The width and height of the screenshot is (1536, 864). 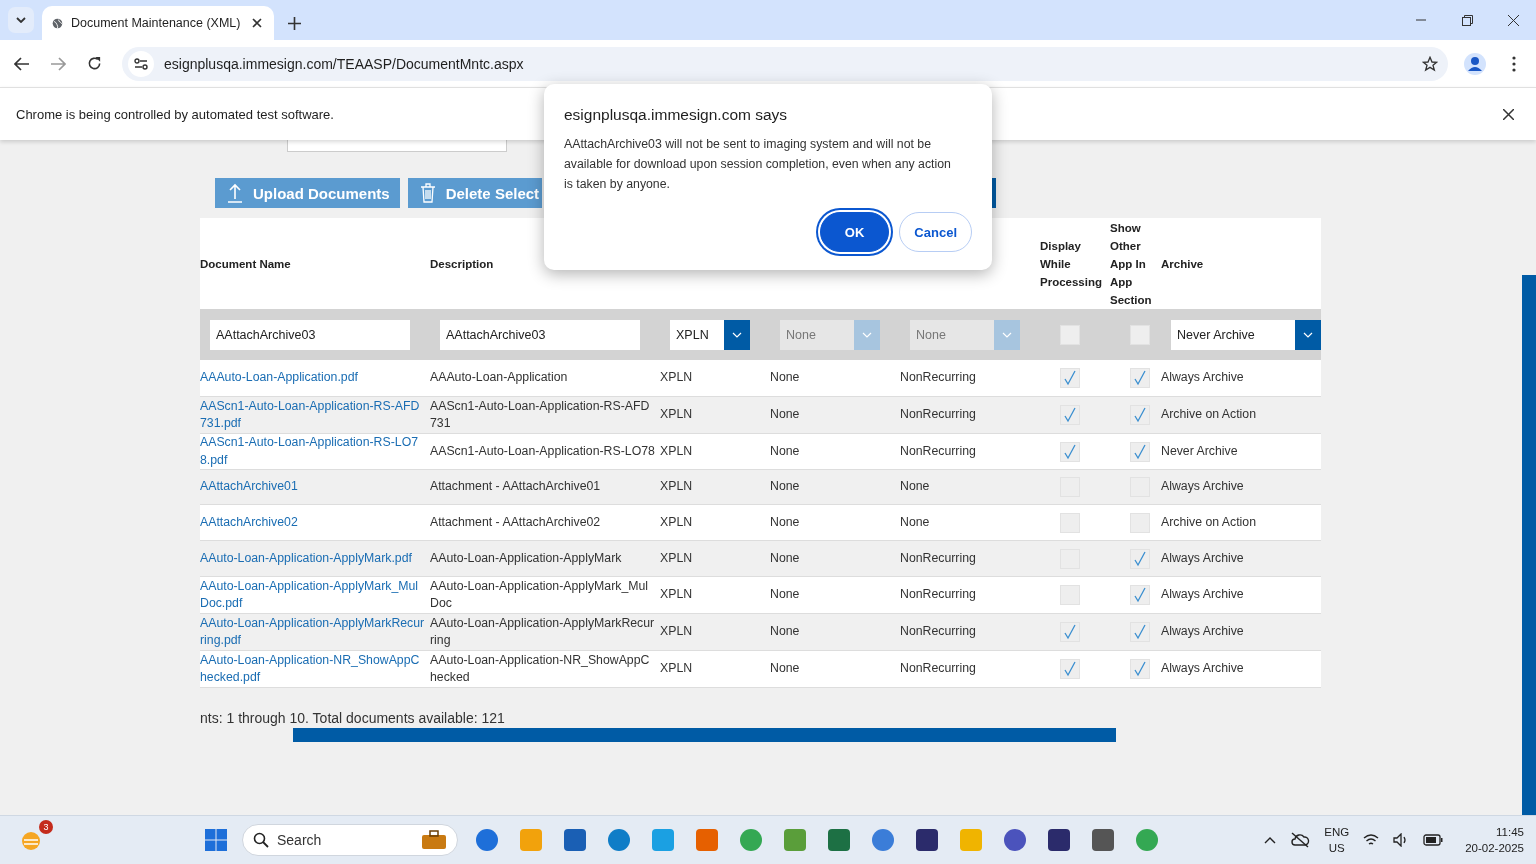 I want to click on column-header: Description, so click(x=462, y=264).